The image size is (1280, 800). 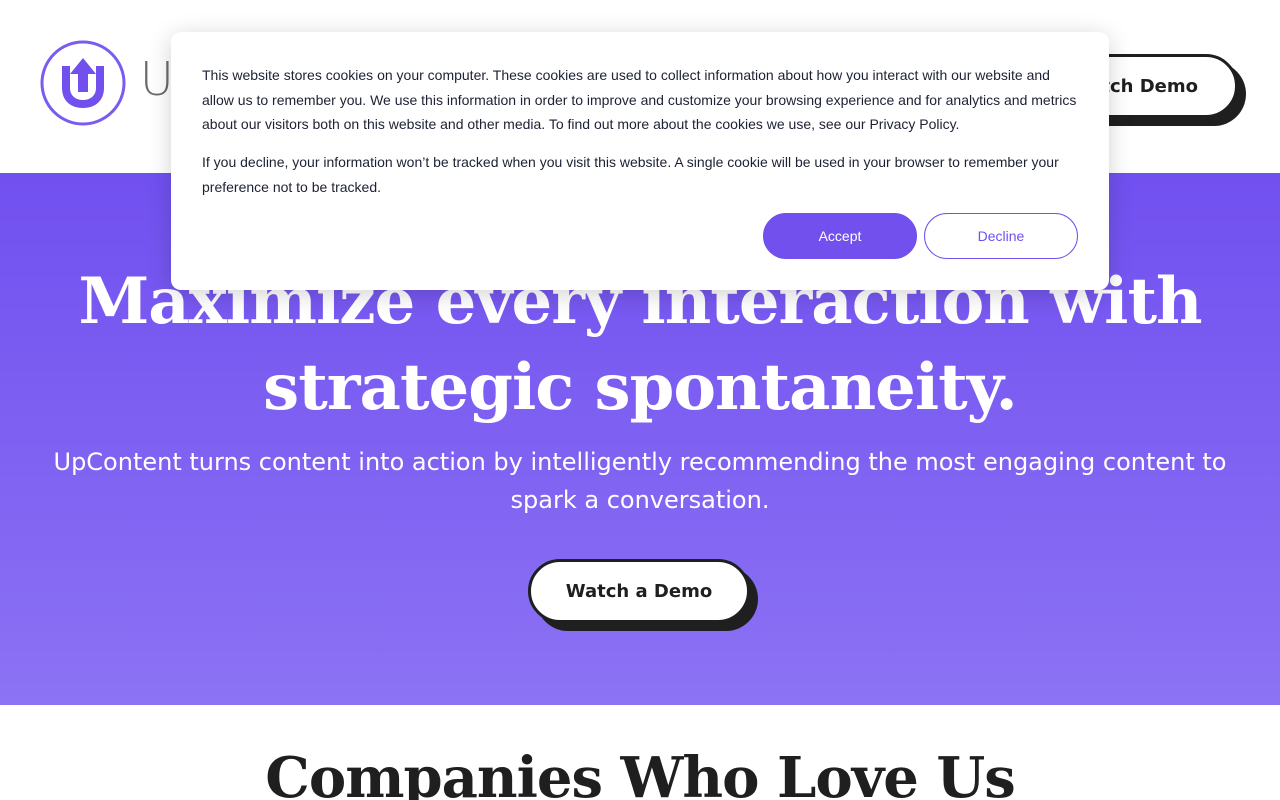 I want to click on hero-title-line-2: strategic spontaneity., so click(x=640, y=387).